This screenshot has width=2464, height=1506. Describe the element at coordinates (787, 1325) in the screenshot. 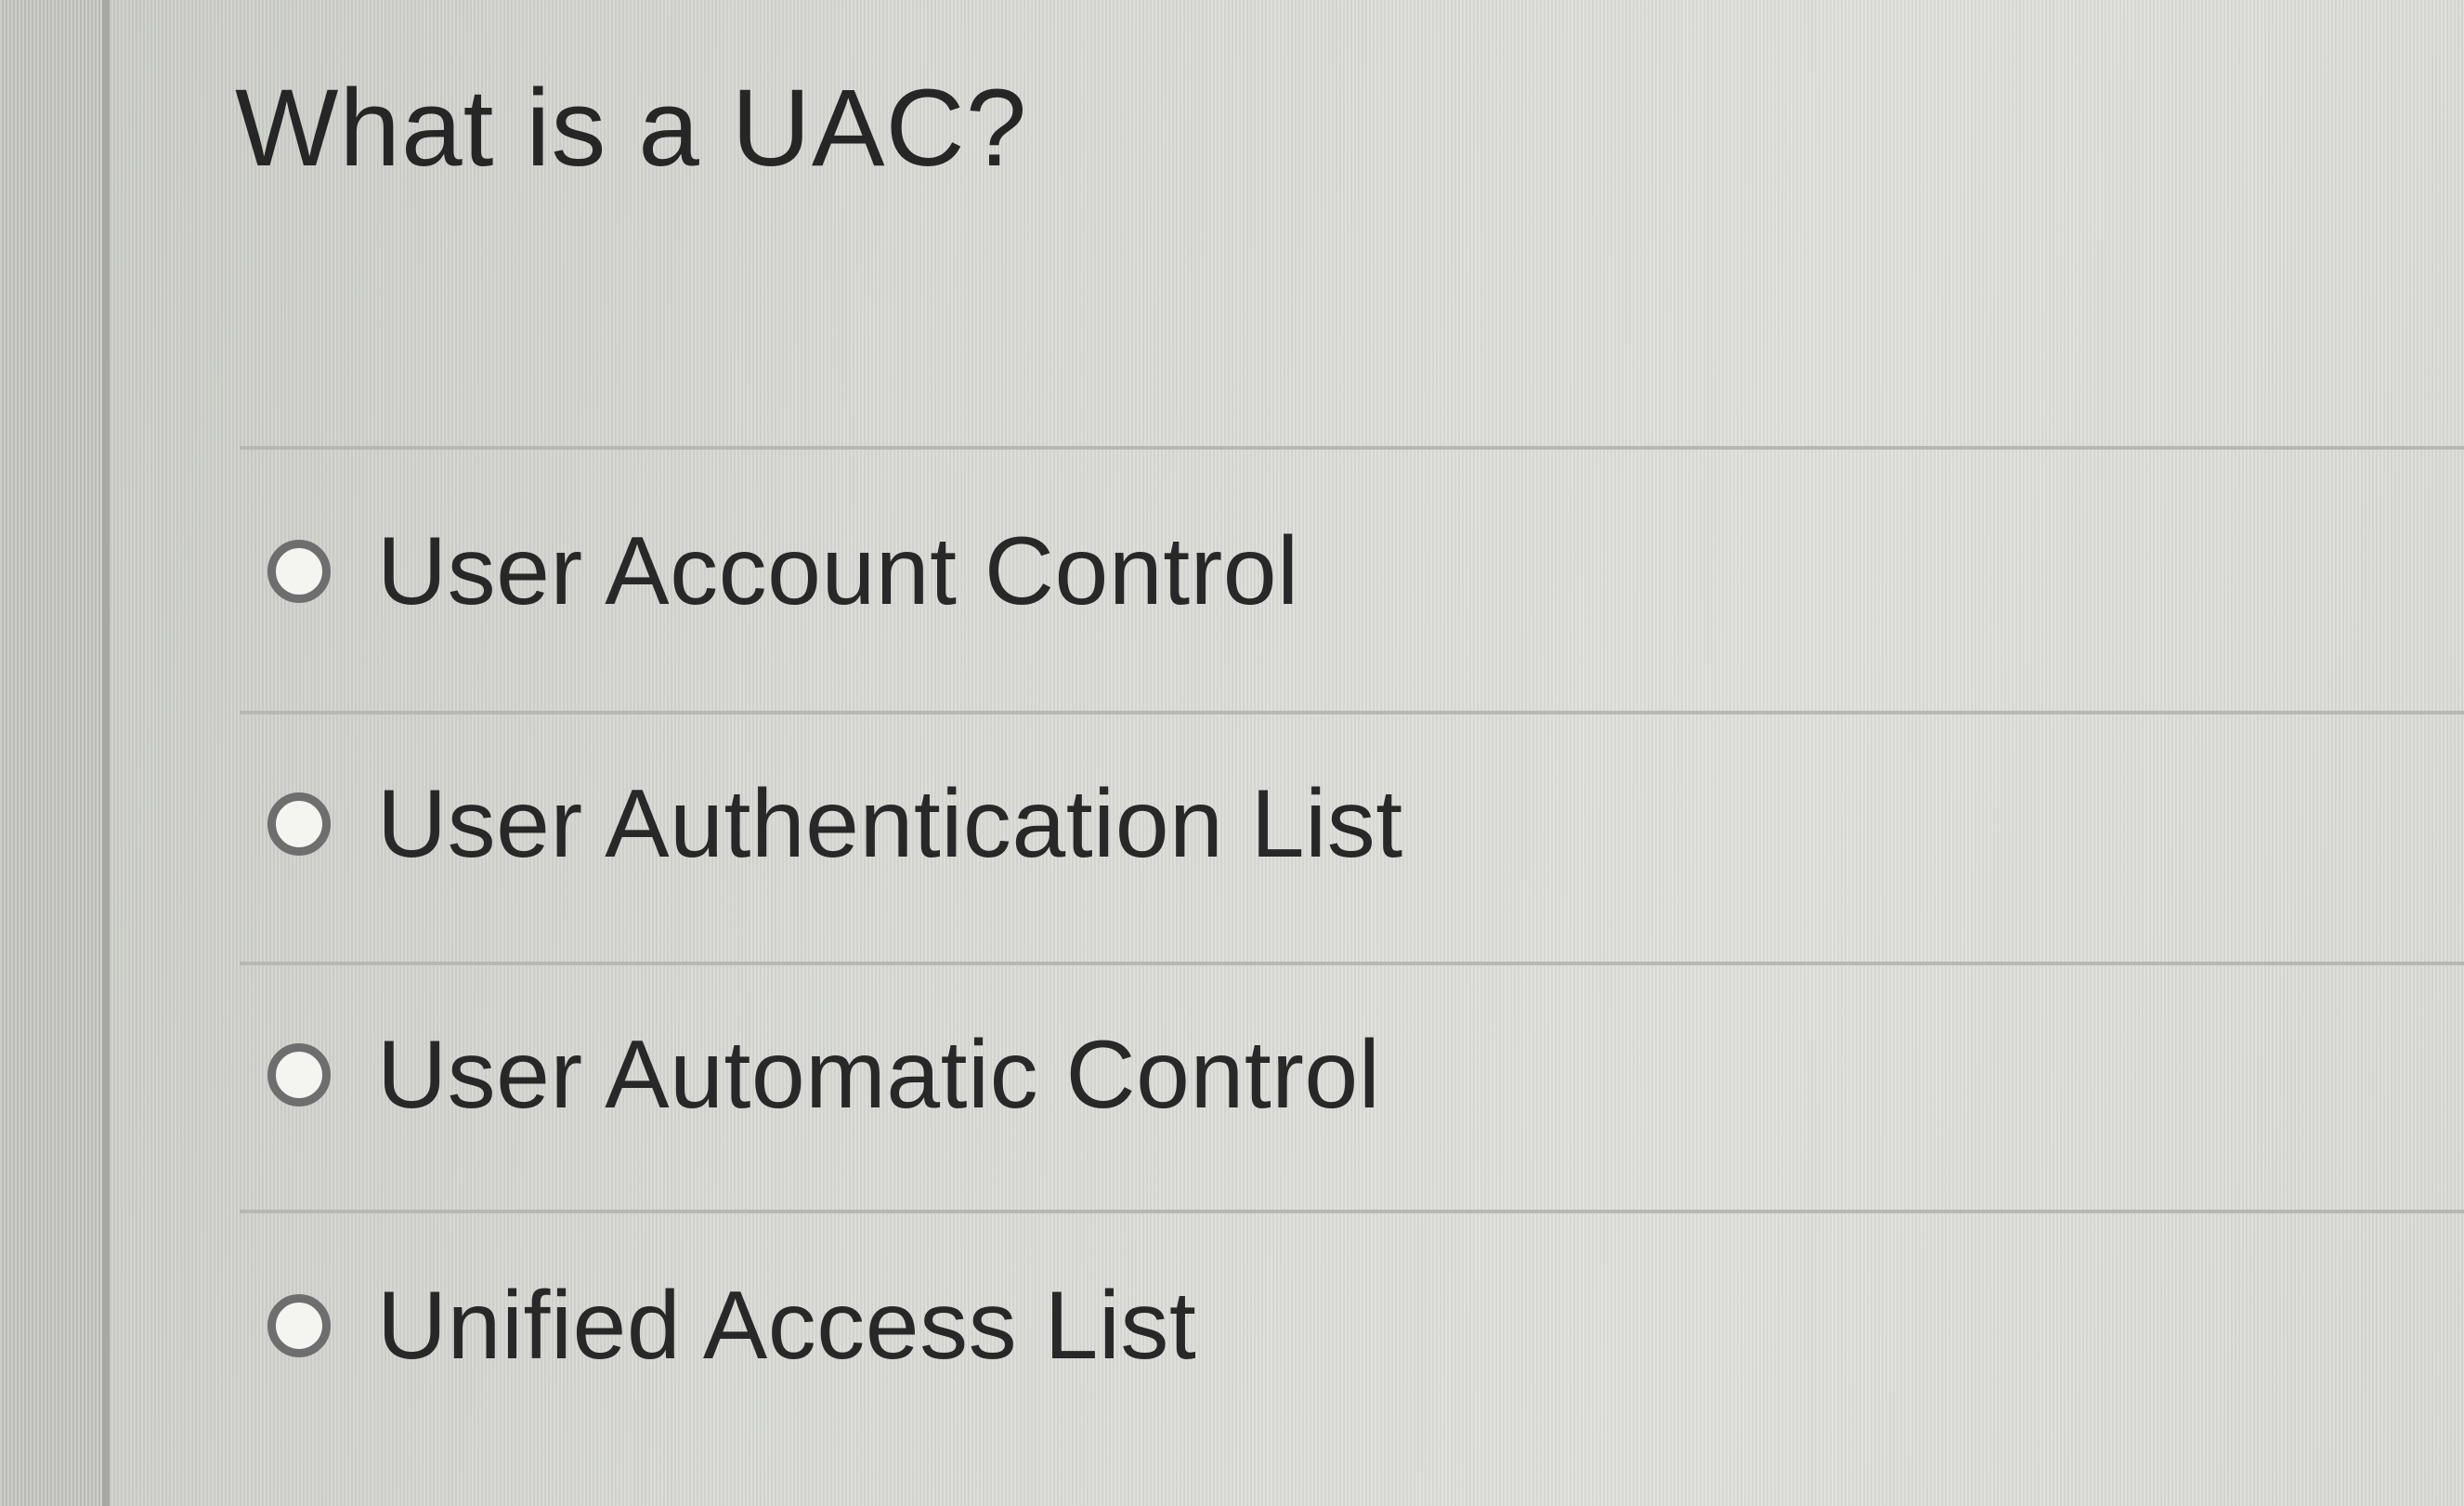

I see `answer-option-label: Unified Access List` at that location.